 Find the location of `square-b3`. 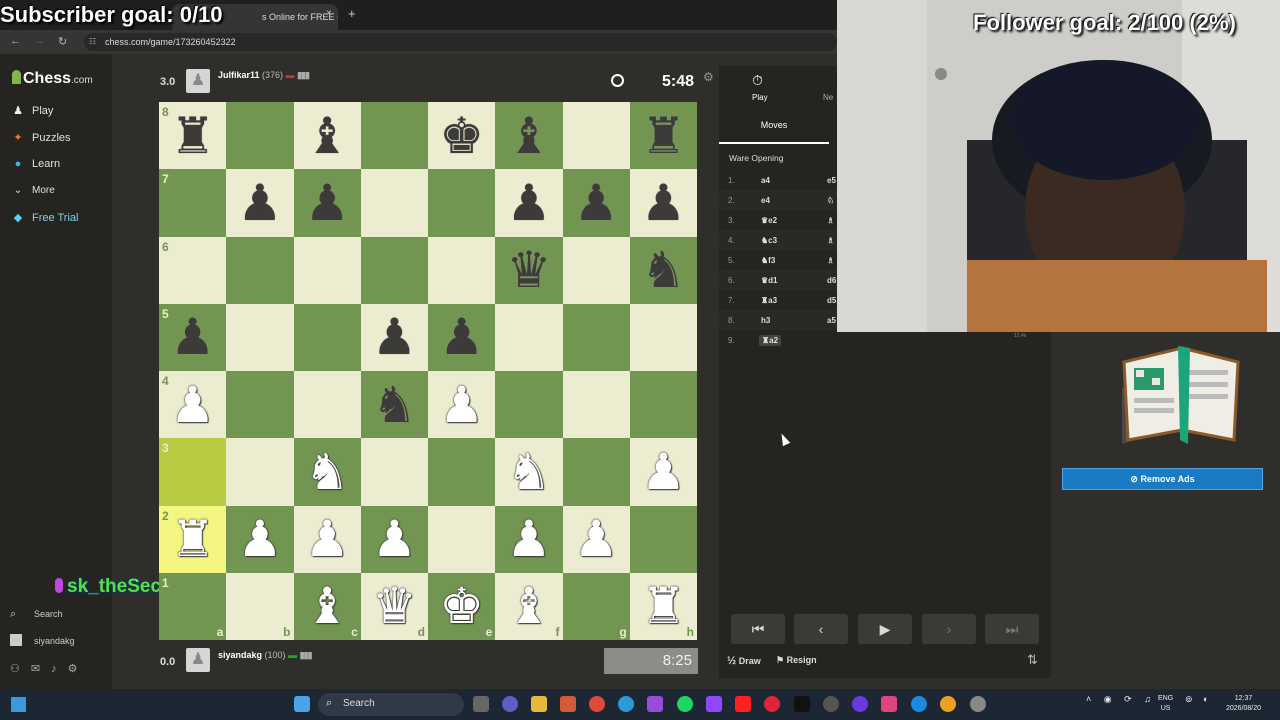

square-b3 is located at coordinates (260, 472).